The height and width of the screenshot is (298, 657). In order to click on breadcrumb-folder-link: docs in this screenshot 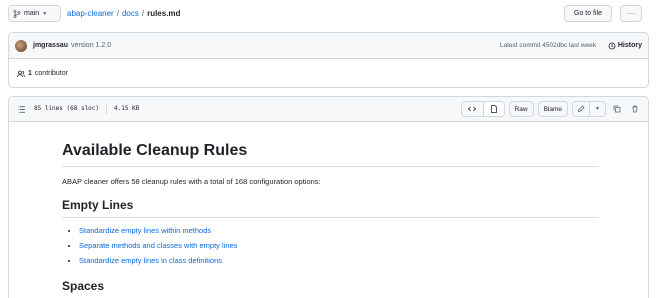, I will do `click(130, 13)`.